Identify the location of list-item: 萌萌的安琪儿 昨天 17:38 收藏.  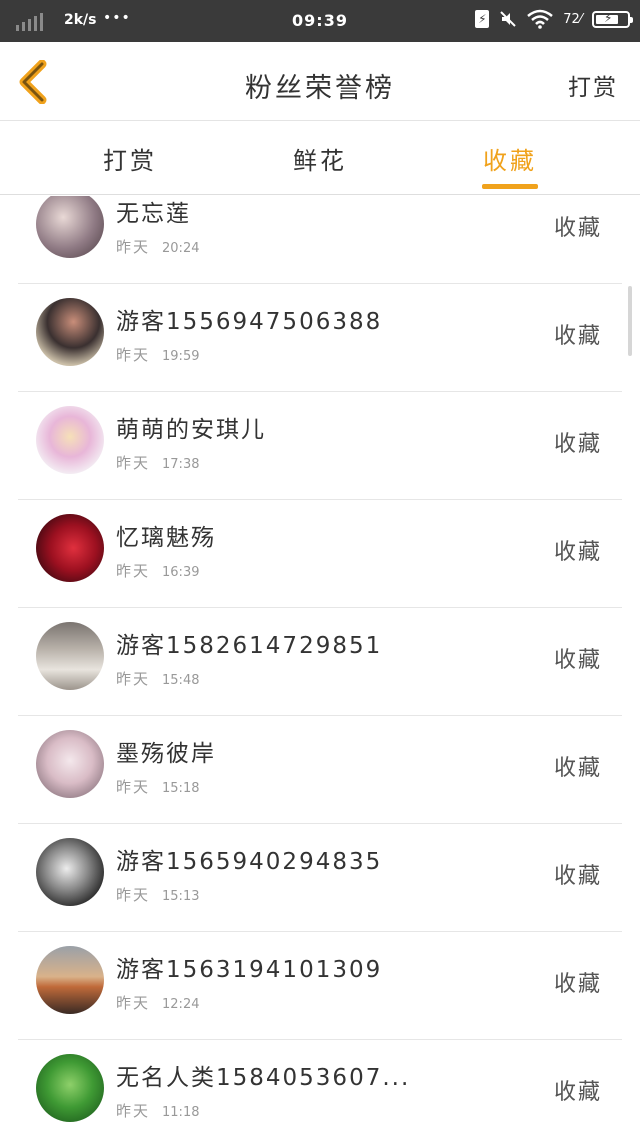
(320, 446).